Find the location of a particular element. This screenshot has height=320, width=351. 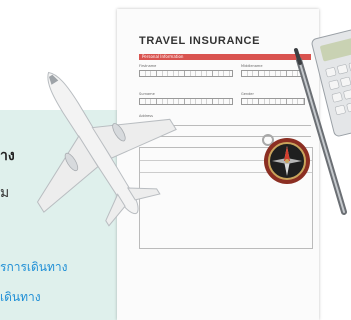

compass-icon is located at coordinates (286, 159).